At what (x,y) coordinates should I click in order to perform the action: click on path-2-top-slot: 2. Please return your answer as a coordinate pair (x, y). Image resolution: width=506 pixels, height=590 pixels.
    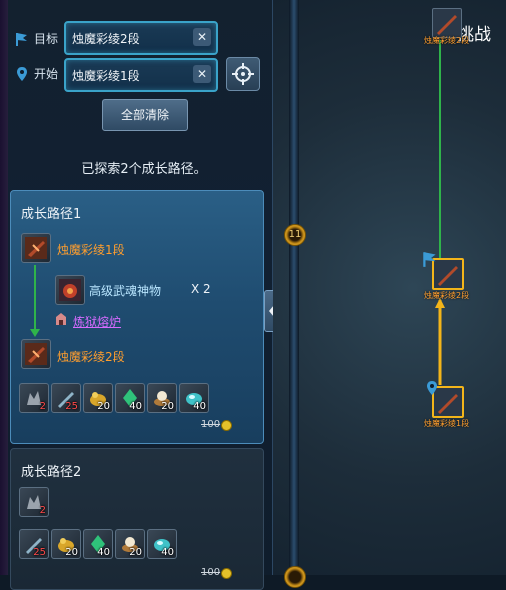
    Looking at the image, I should click on (34, 502).